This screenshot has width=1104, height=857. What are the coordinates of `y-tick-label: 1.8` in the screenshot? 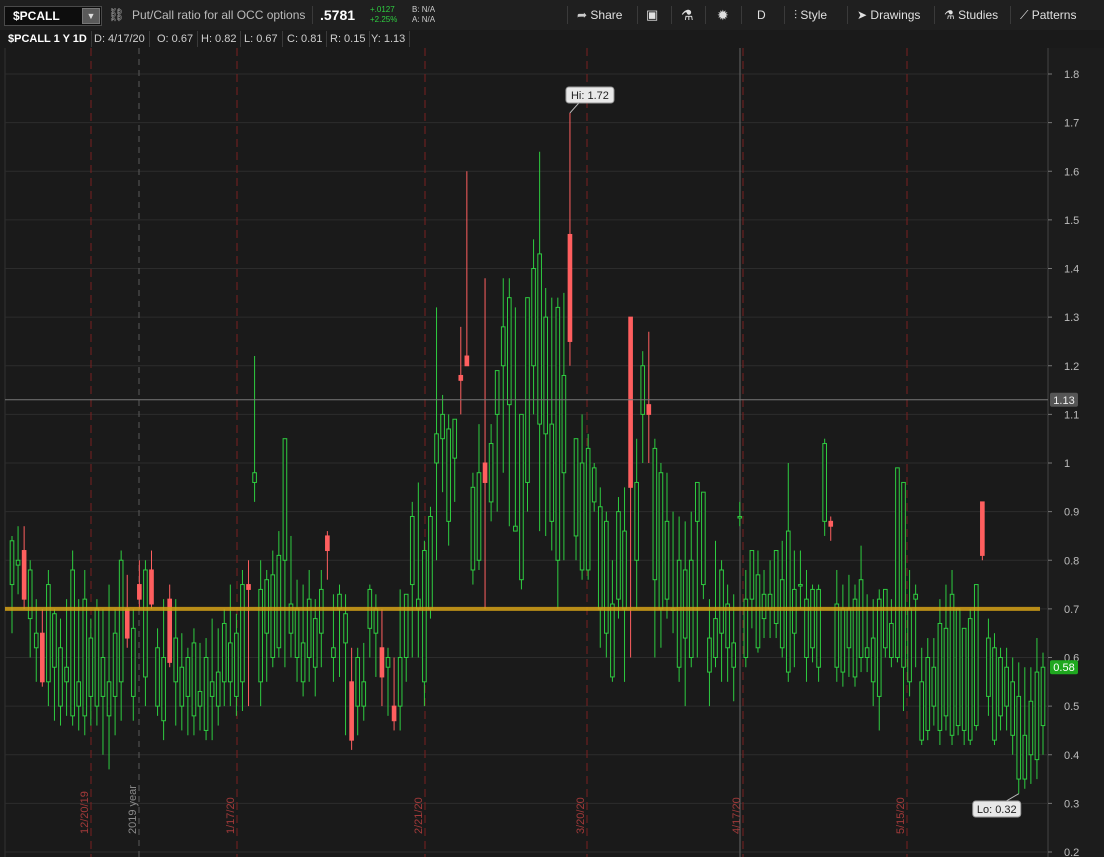 It's located at (1071, 75).